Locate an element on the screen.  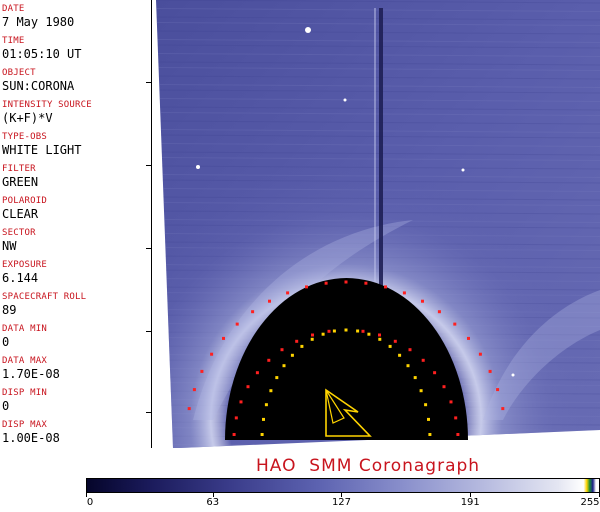
meta-field-disp-max: DISP MAX 1.00E-08 is located at coordinates (76, 432).